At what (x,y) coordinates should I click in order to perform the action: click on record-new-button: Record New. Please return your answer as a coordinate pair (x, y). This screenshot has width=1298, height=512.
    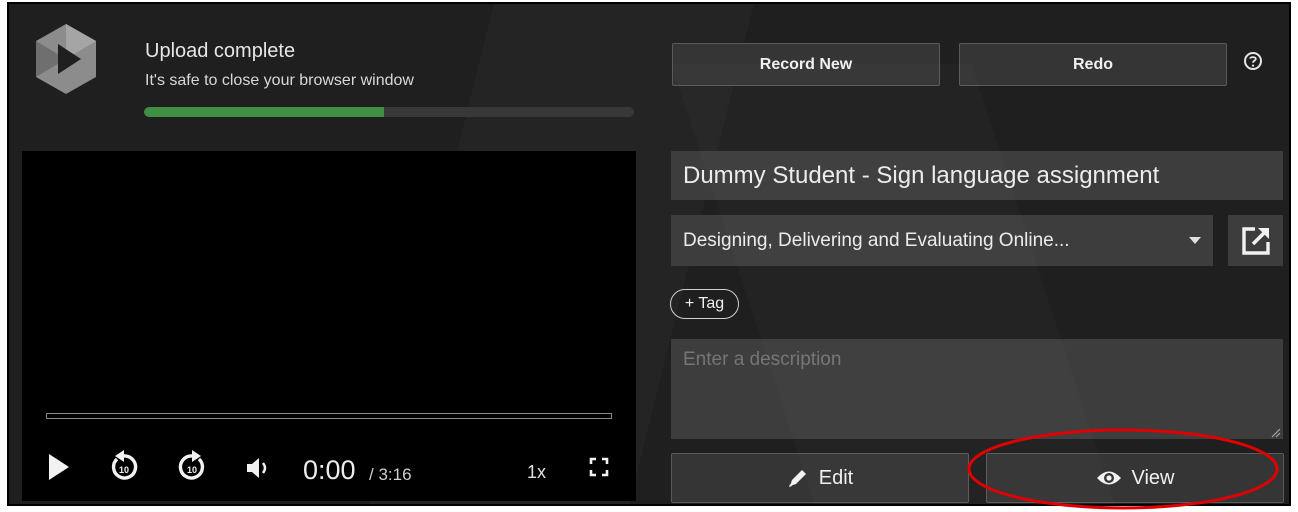
    Looking at the image, I should click on (806, 64).